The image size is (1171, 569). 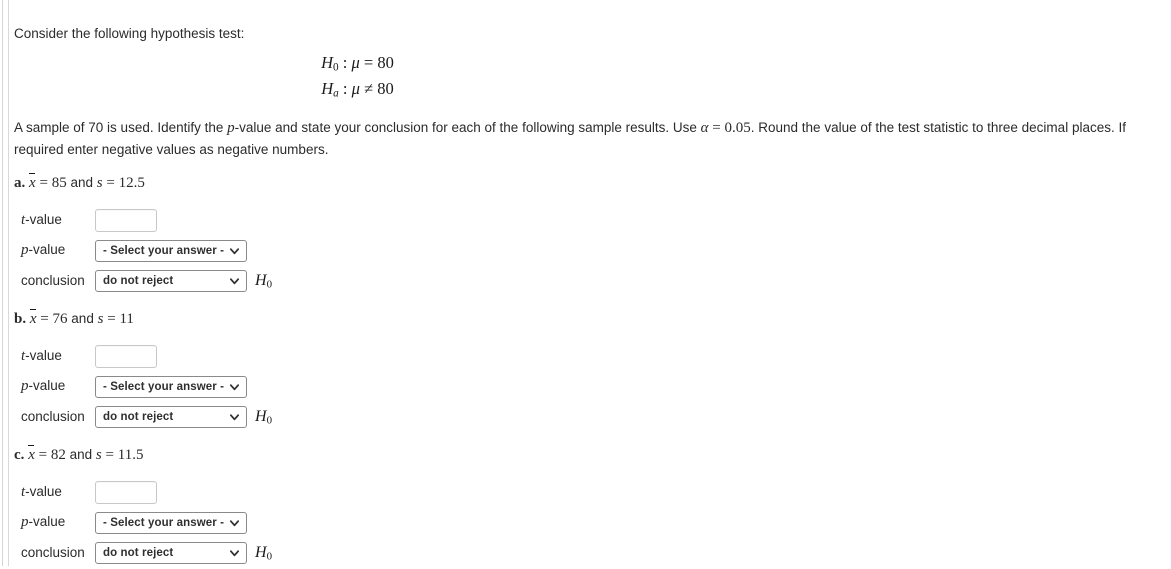 What do you see at coordinates (269, 556) in the screenshot?
I see `part-c-trailing-subscript: 0` at bounding box center [269, 556].